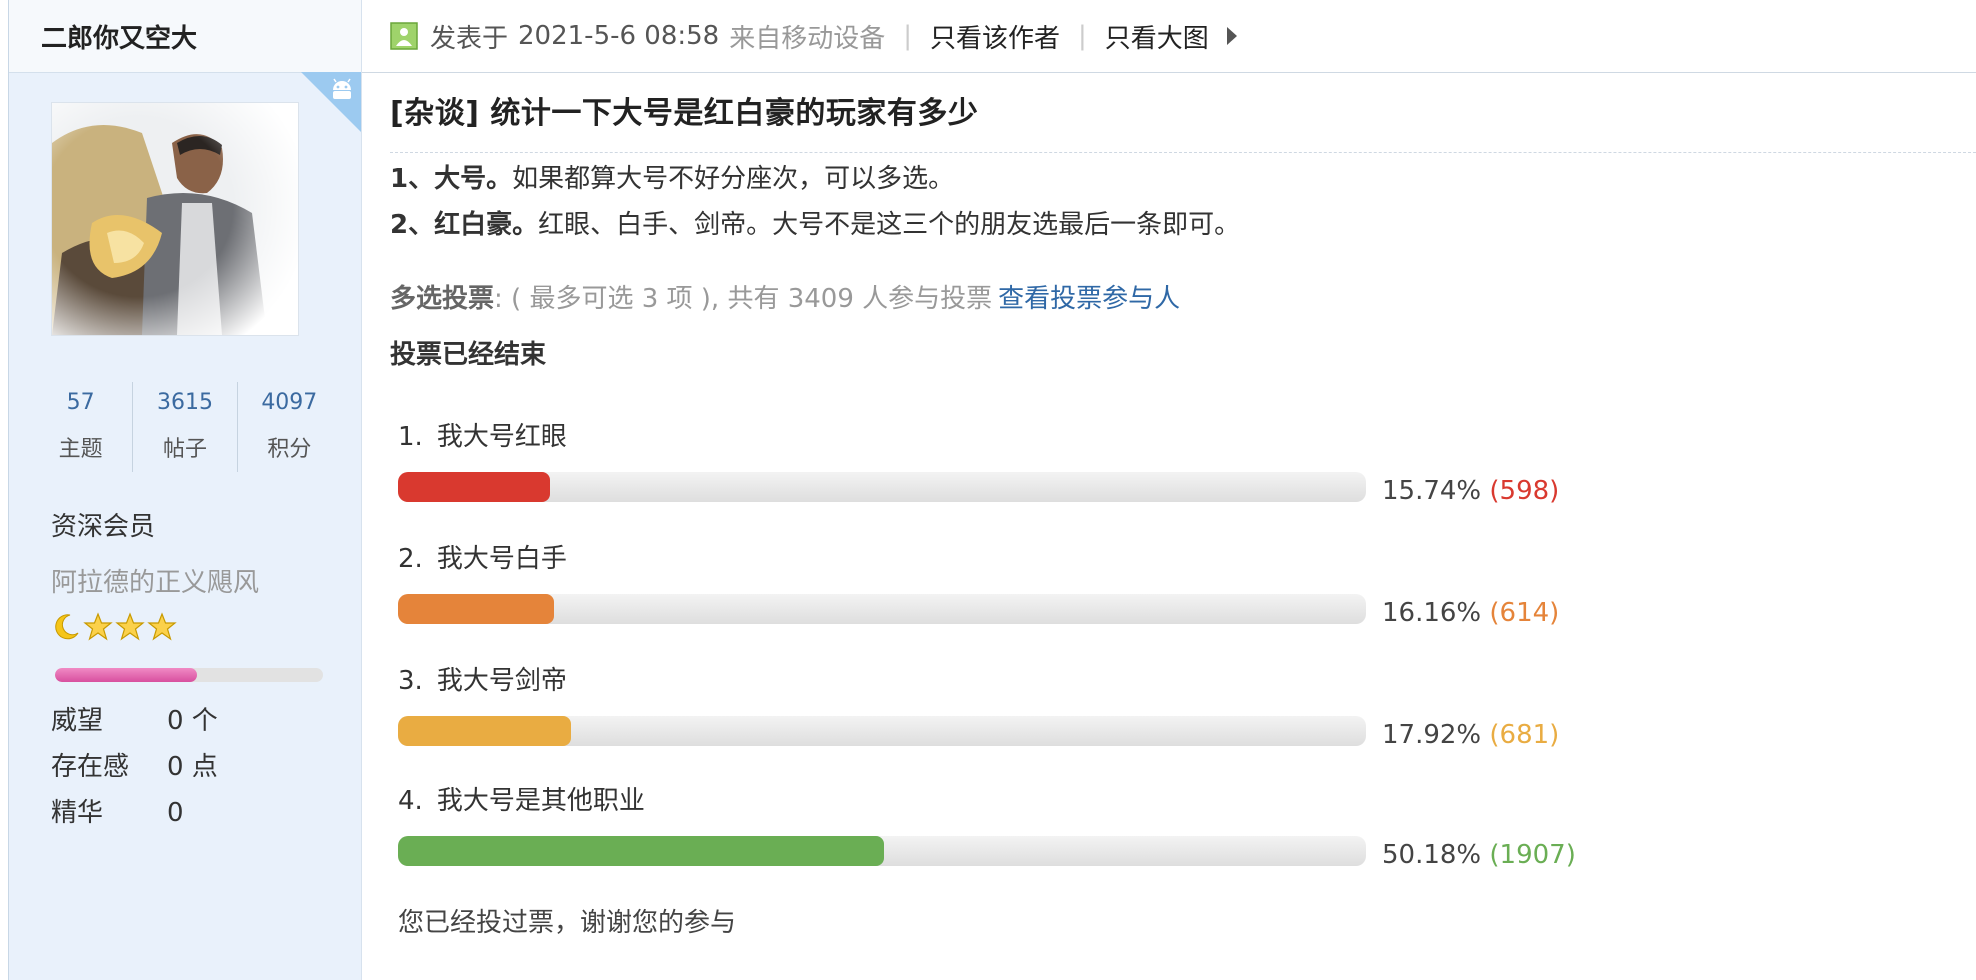 The width and height of the screenshot is (1976, 980). I want to click on option-percent: 16.16%, so click(1432, 613).